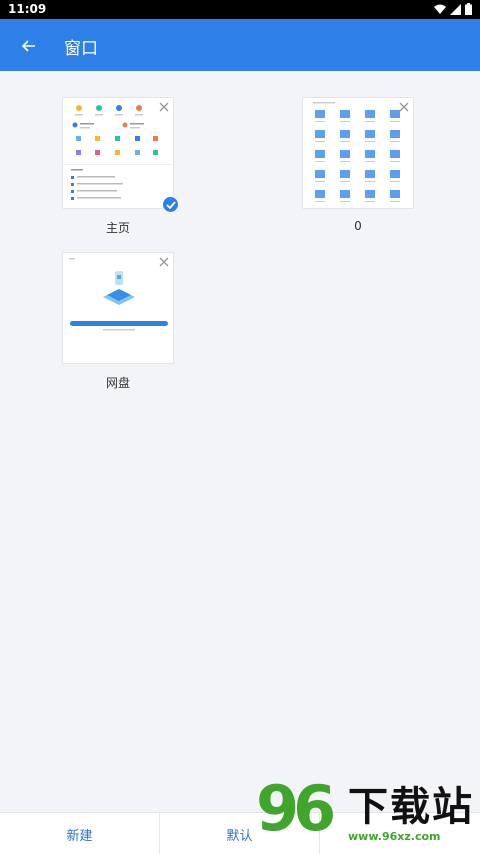 The width and height of the screenshot is (480, 854). I want to click on arrow-left-icon, so click(28, 46).